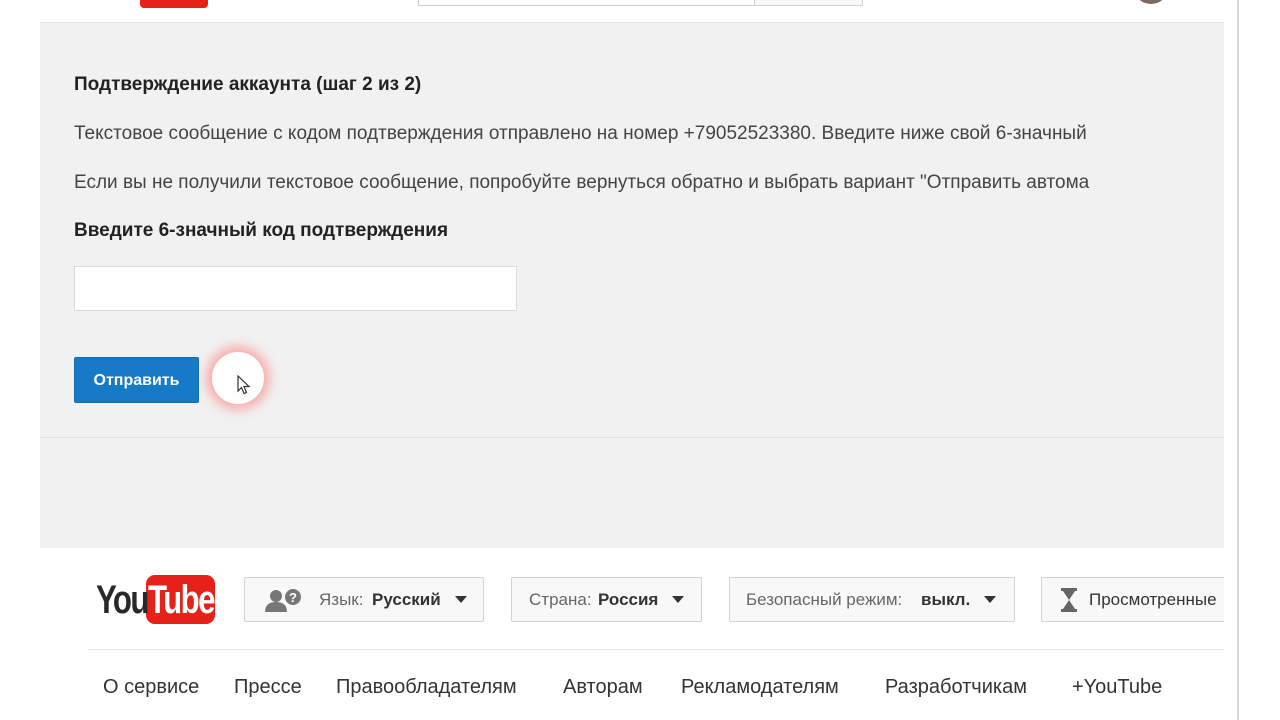 The height and width of the screenshot is (720, 1280). Describe the element at coordinates (760, 687) in the screenshot. I see `footer-link-advertise: Рекламодателям` at that location.